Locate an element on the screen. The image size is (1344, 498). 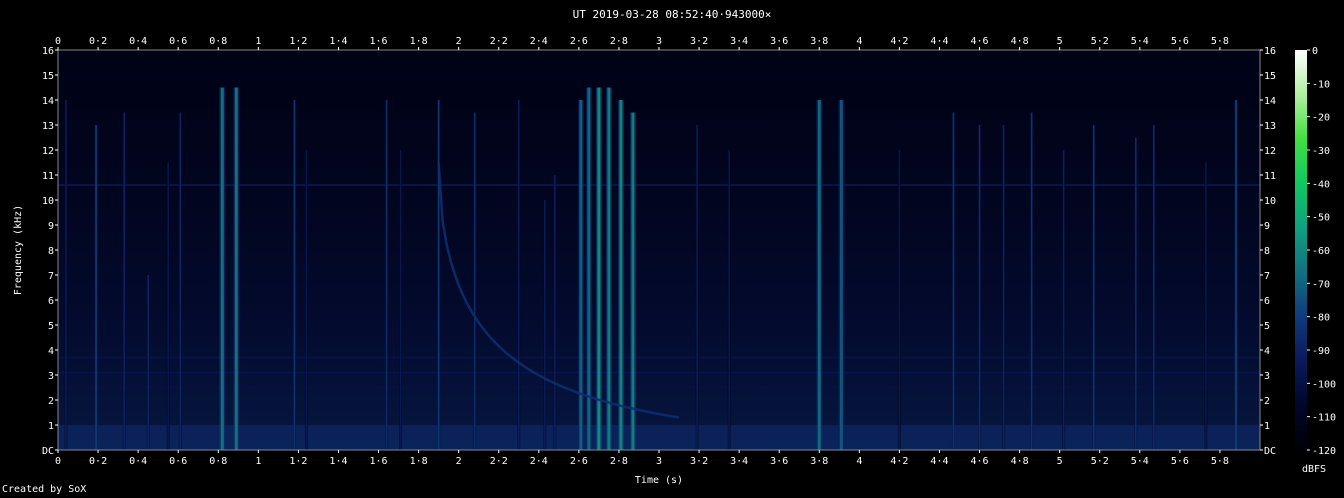
colorbar is located at coordinates (1301, 250).